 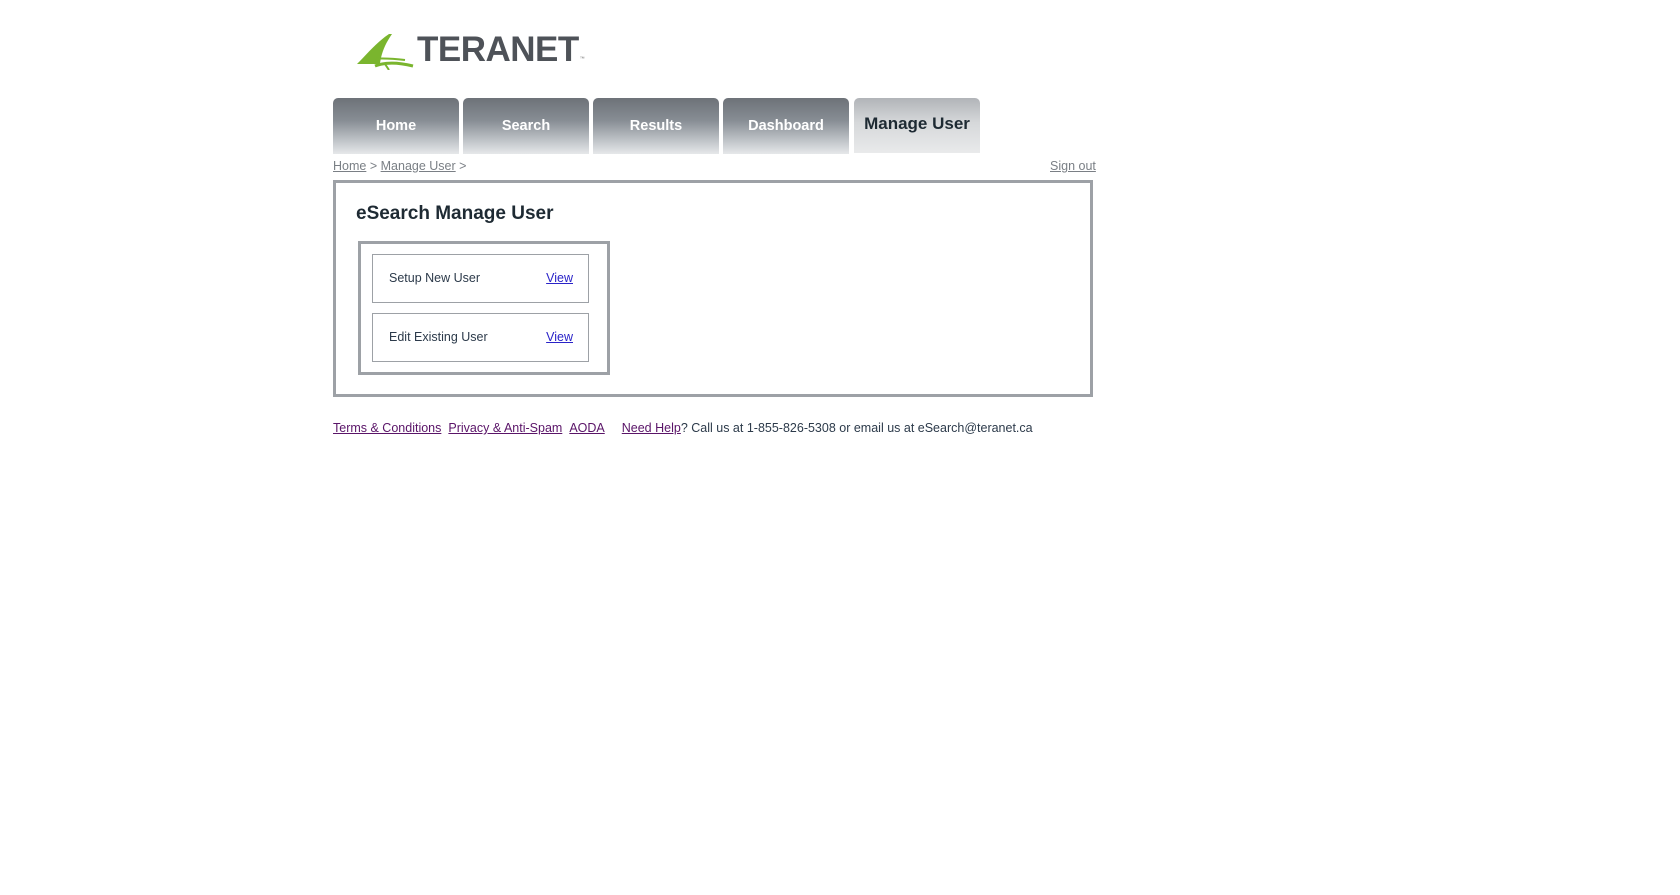 I want to click on terms-conditions-link: Terms & Conditions, so click(x=387, y=428).